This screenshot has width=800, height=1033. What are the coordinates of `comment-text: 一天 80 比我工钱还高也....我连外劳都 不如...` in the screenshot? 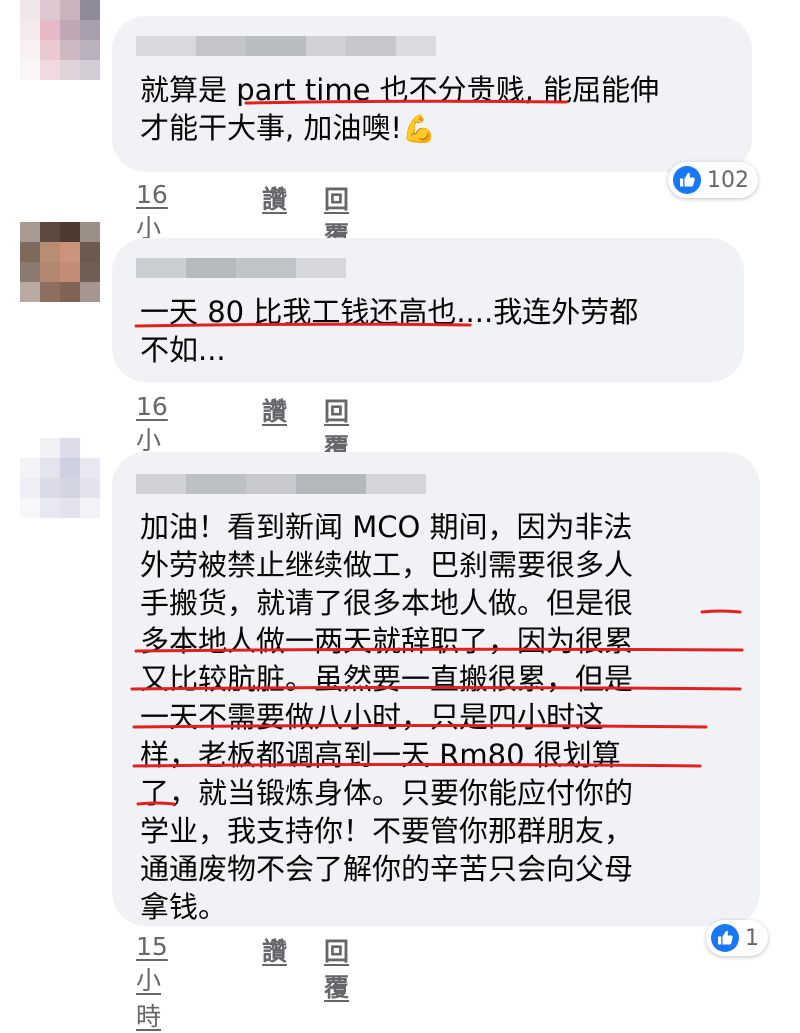 It's located at (389, 331).